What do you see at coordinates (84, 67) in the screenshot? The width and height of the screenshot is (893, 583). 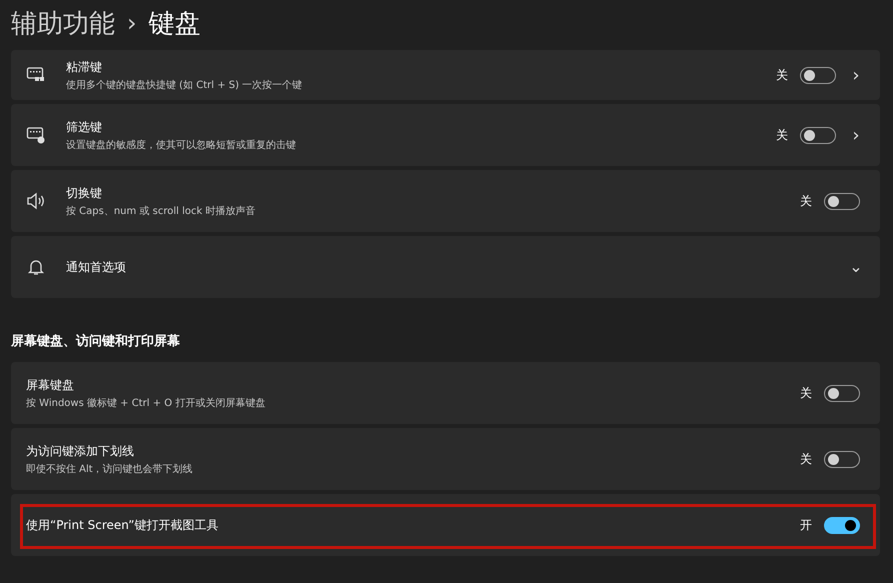 I see `setting-title: 粘滞键` at bounding box center [84, 67].